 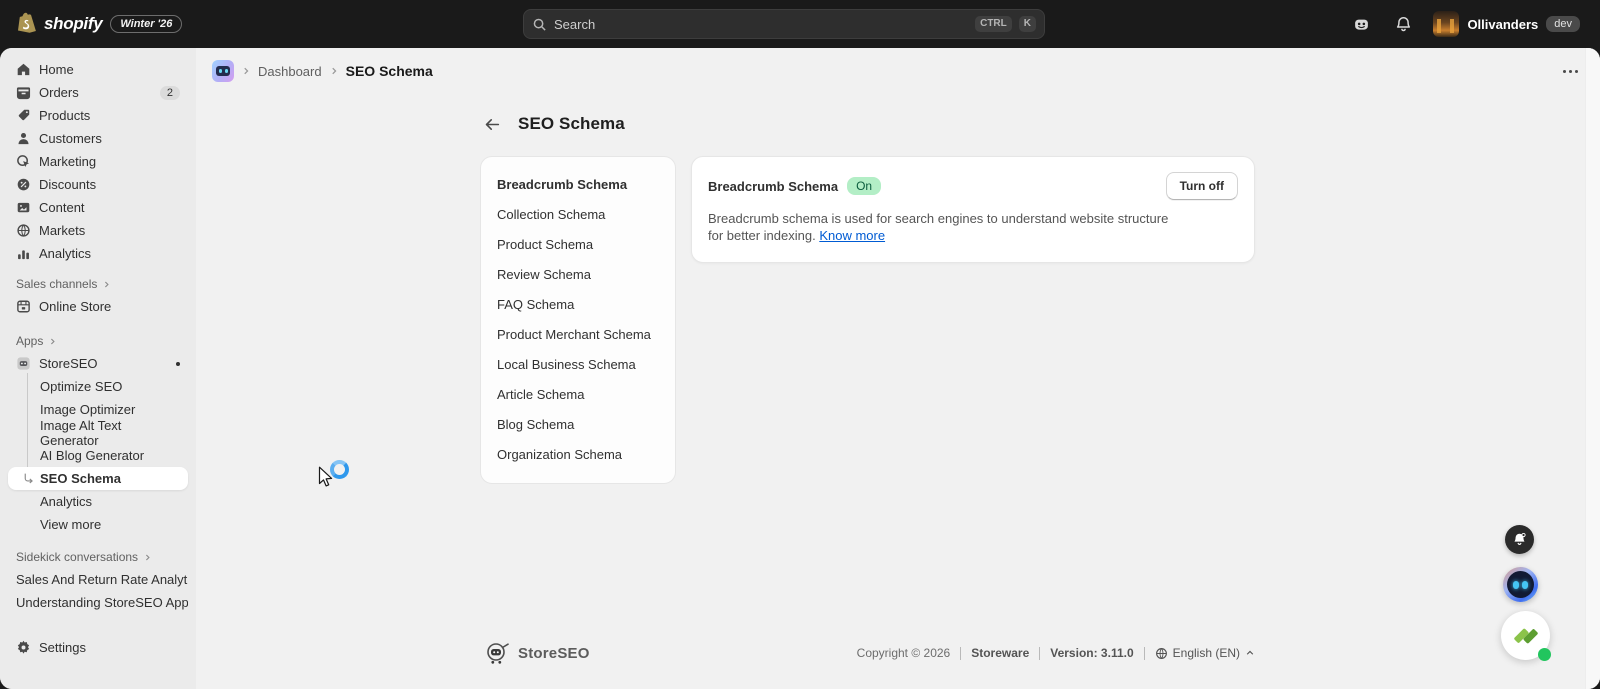 I want to click on sidebar-item-products: Products, so click(x=98, y=115).